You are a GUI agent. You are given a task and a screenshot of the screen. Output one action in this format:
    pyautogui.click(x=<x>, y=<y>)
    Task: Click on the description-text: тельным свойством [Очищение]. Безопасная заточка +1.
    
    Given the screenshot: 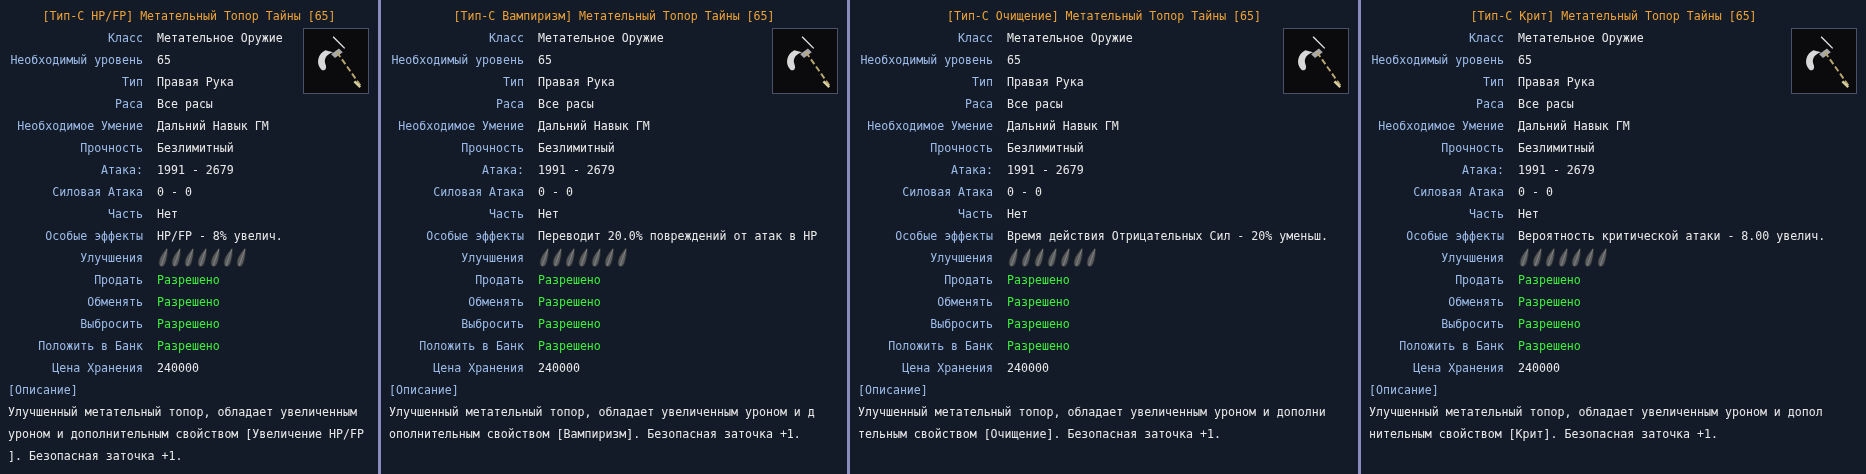 What is the action you would take?
    pyautogui.click(x=1040, y=434)
    